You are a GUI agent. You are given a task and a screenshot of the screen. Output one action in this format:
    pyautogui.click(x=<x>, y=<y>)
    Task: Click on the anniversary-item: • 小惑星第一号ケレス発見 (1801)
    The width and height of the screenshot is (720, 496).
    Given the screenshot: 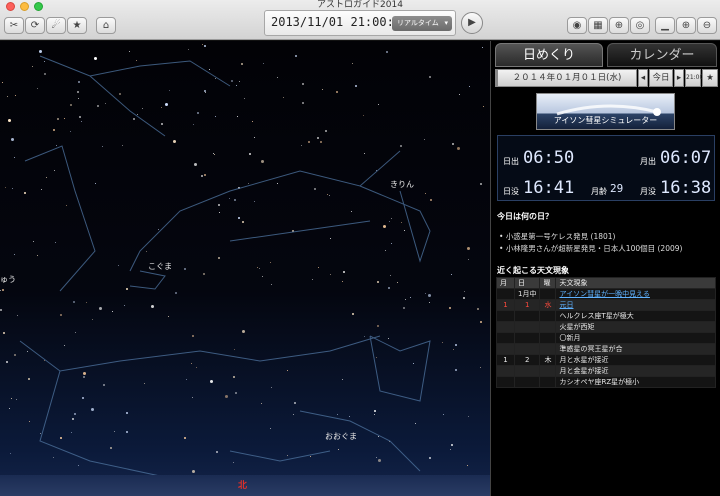 What is the action you would take?
    pyautogui.click(x=557, y=236)
    